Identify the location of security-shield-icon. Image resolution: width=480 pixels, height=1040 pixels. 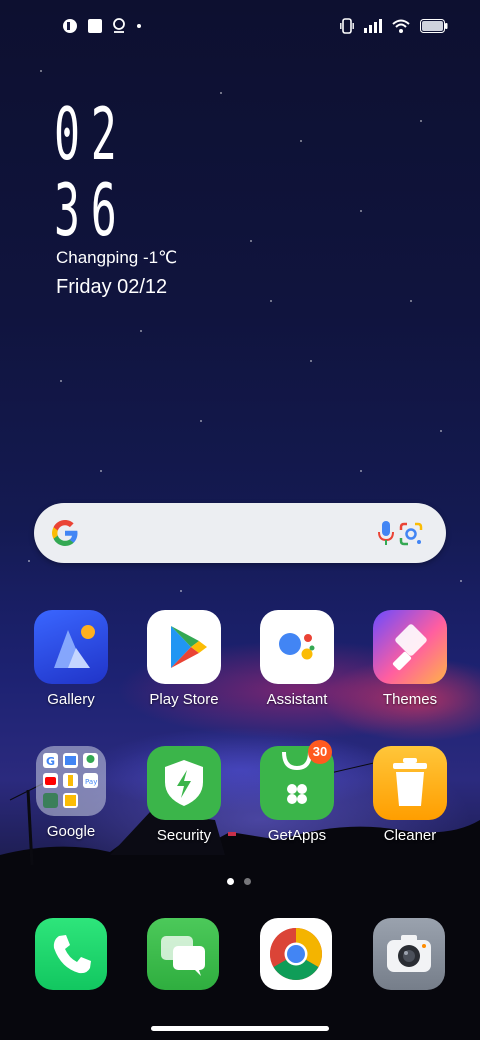
(184, 783).